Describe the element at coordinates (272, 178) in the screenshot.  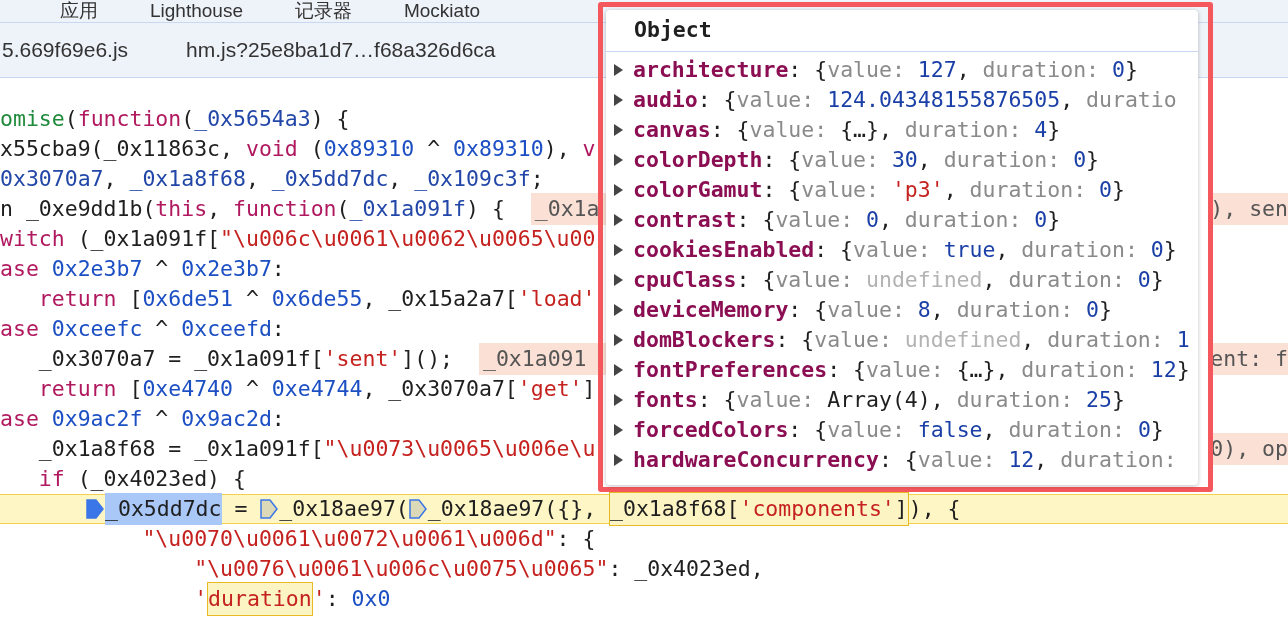
I see `code-text: 0x3070a7, _0x1a8f68, _0x5dd7dc, _0x109c3f;` at that location.